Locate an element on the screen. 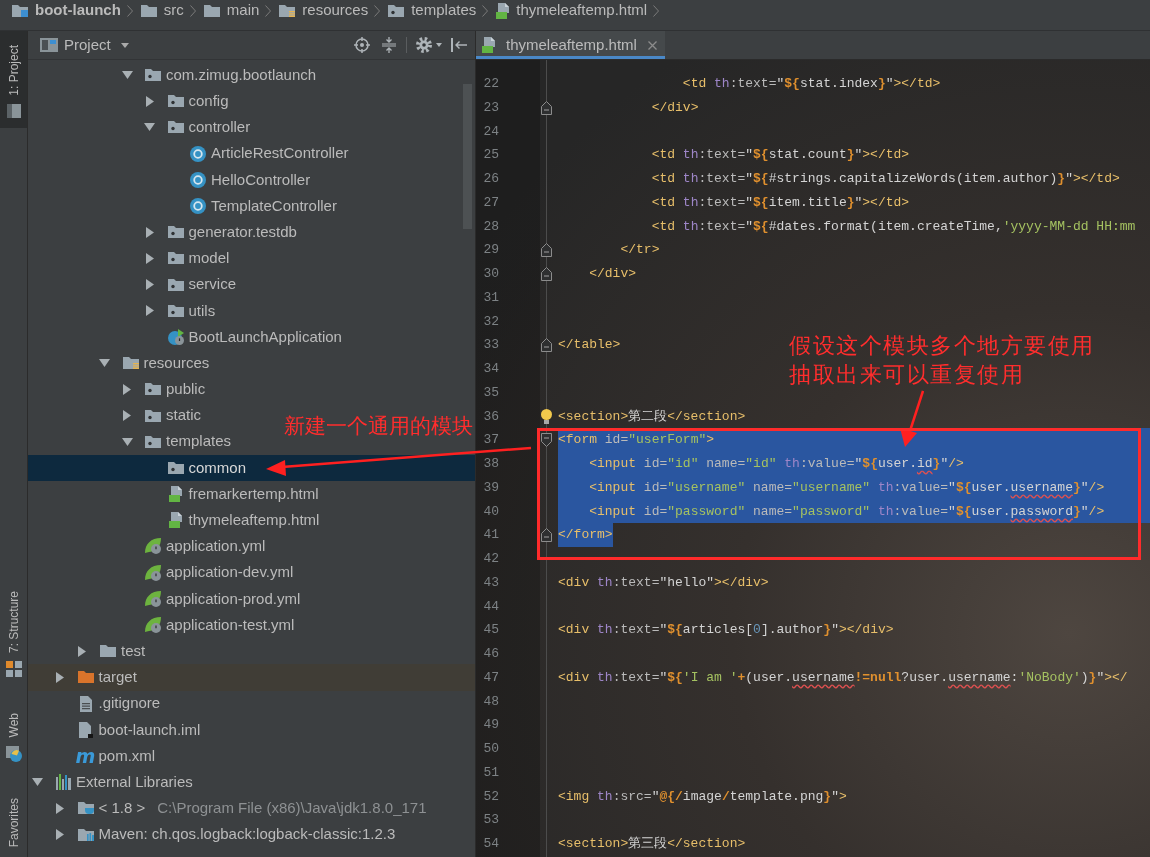 The height and width of the screenshot is (857, 1150). annotation-arrow is located at coordinates (912, 419).